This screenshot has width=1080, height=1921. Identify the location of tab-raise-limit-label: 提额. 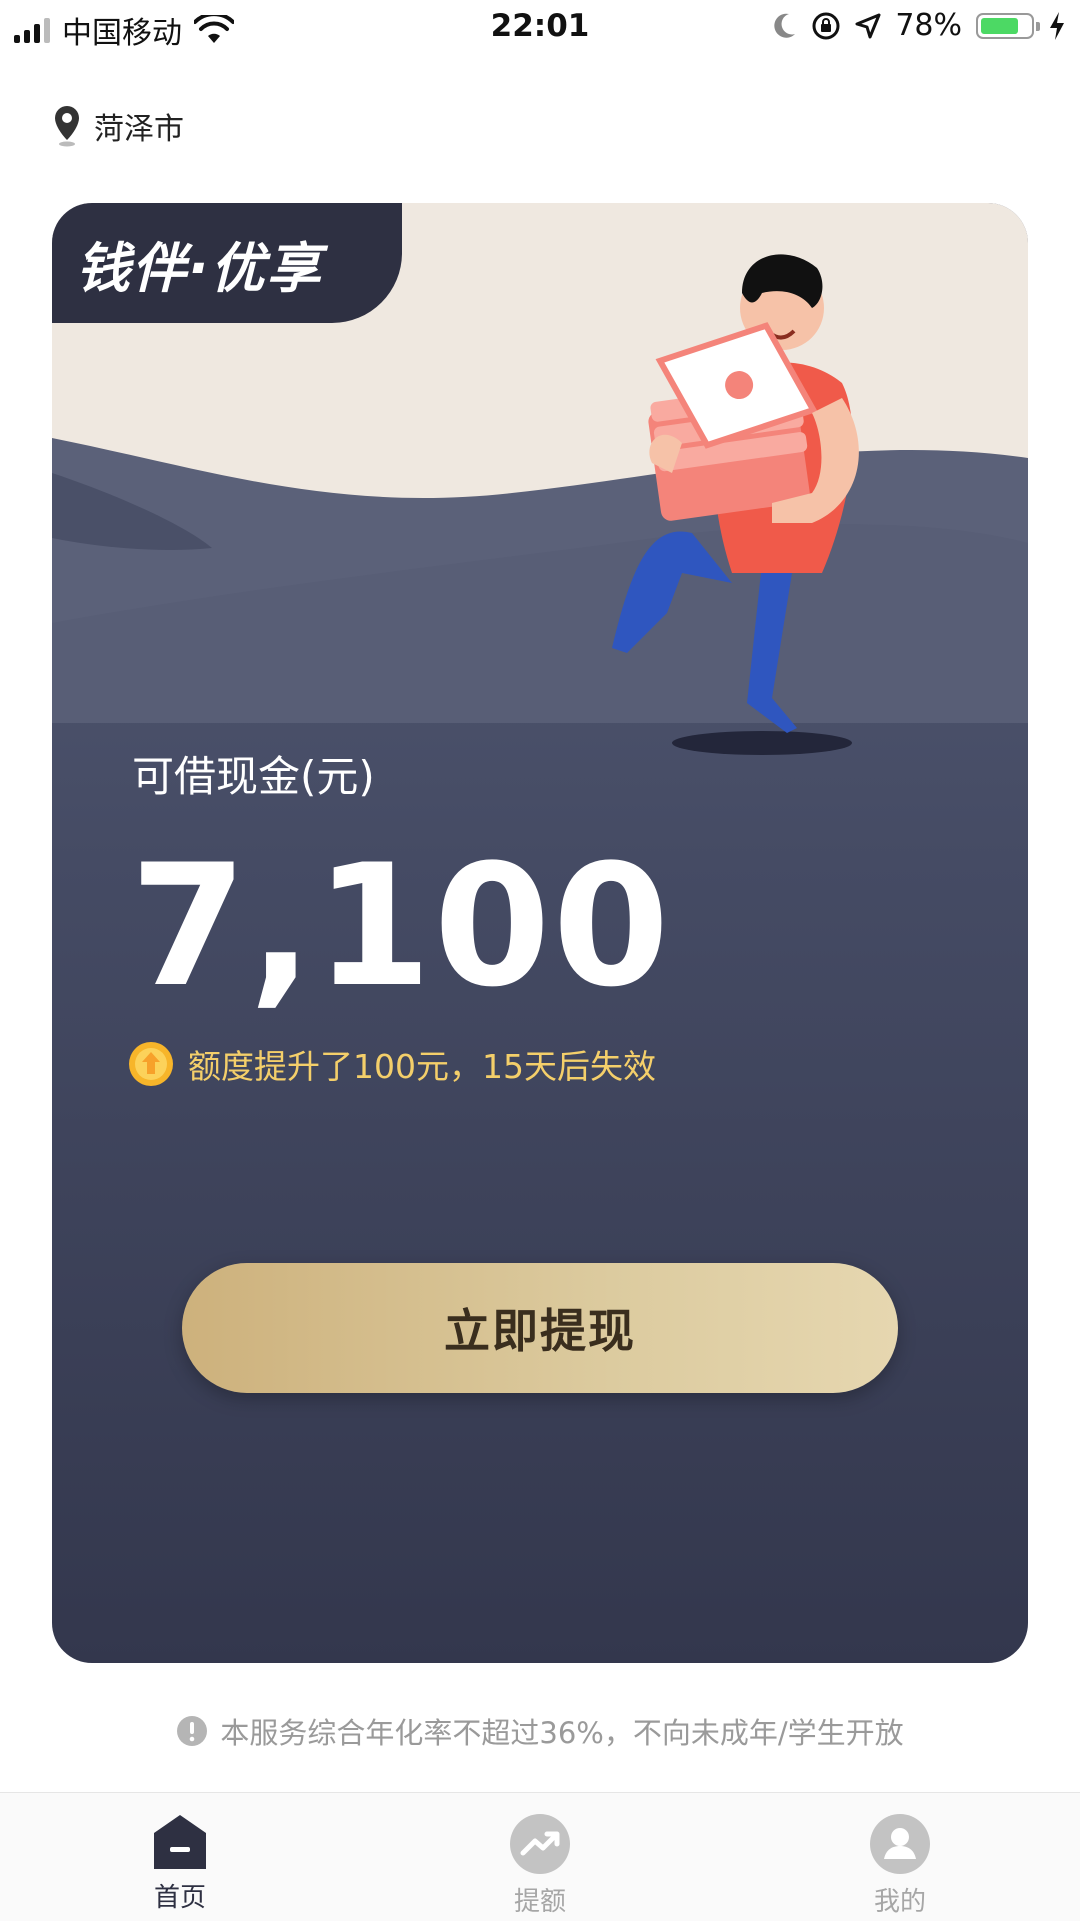
(539, 1902).